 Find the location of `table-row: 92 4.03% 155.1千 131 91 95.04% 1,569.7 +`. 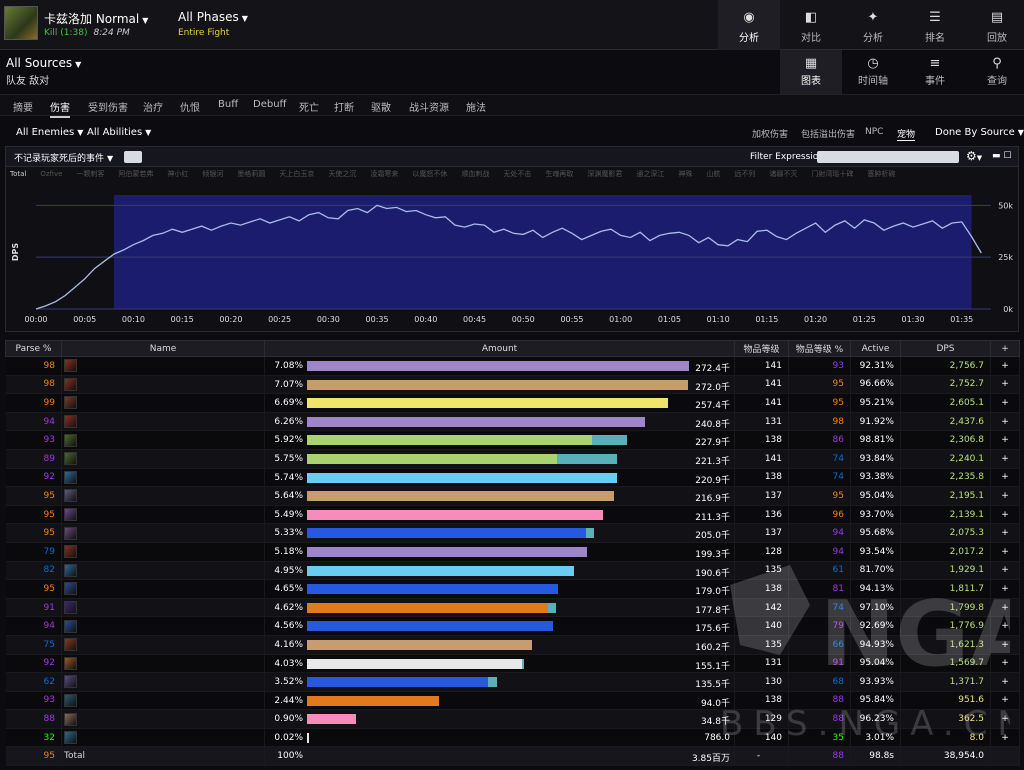

table-row: 92 4.03% 155.1千 131 91 95.04% 1,569.7 + is located at coordinates (512, 664).